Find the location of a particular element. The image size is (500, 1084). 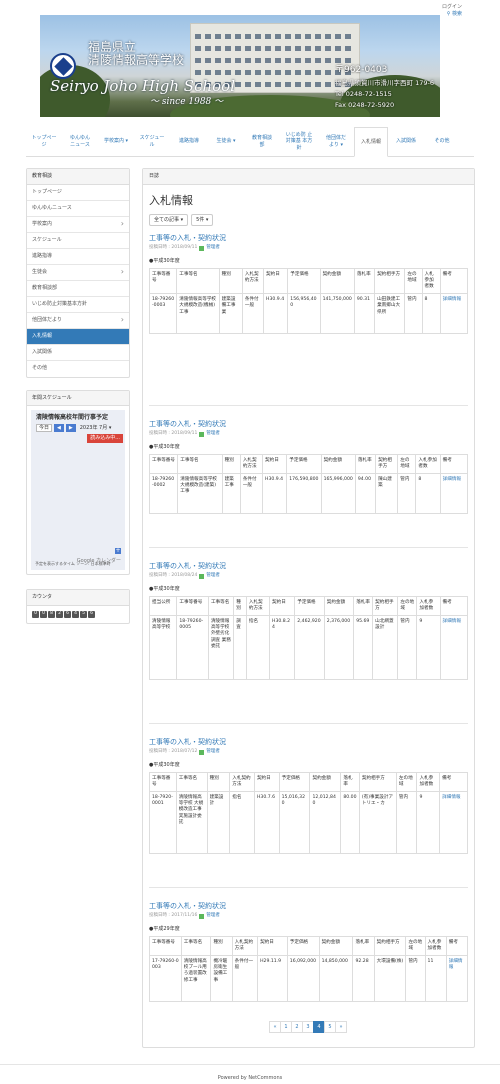

calendar-controls: 今日 ◀ ▶ 2023年 7月 ▾ is located at coordinates (78, 428).